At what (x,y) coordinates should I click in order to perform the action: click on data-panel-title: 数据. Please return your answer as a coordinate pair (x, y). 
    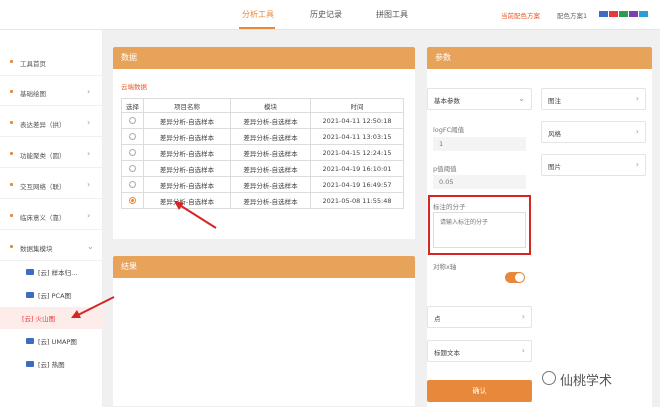
    Looking at the image, I should click on (264, 58).